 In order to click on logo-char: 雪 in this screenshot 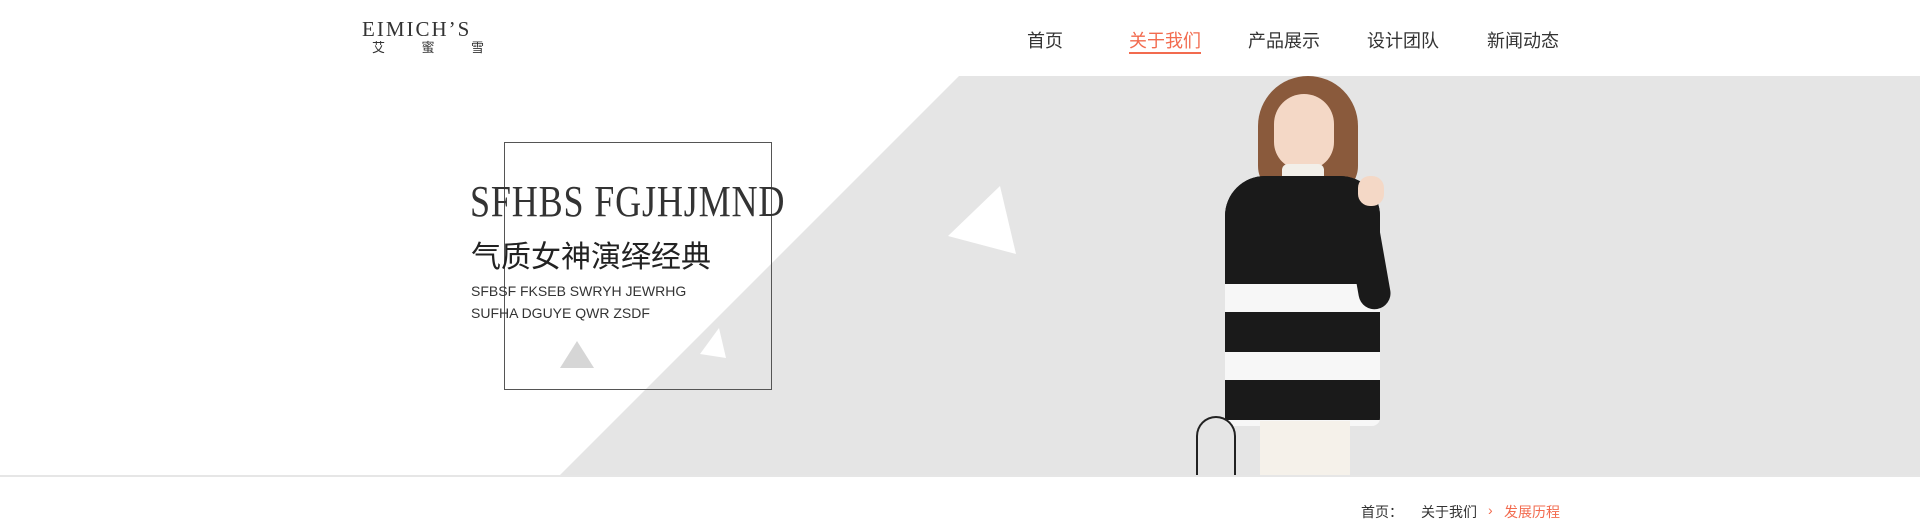, I will do `click(477, 47)`.